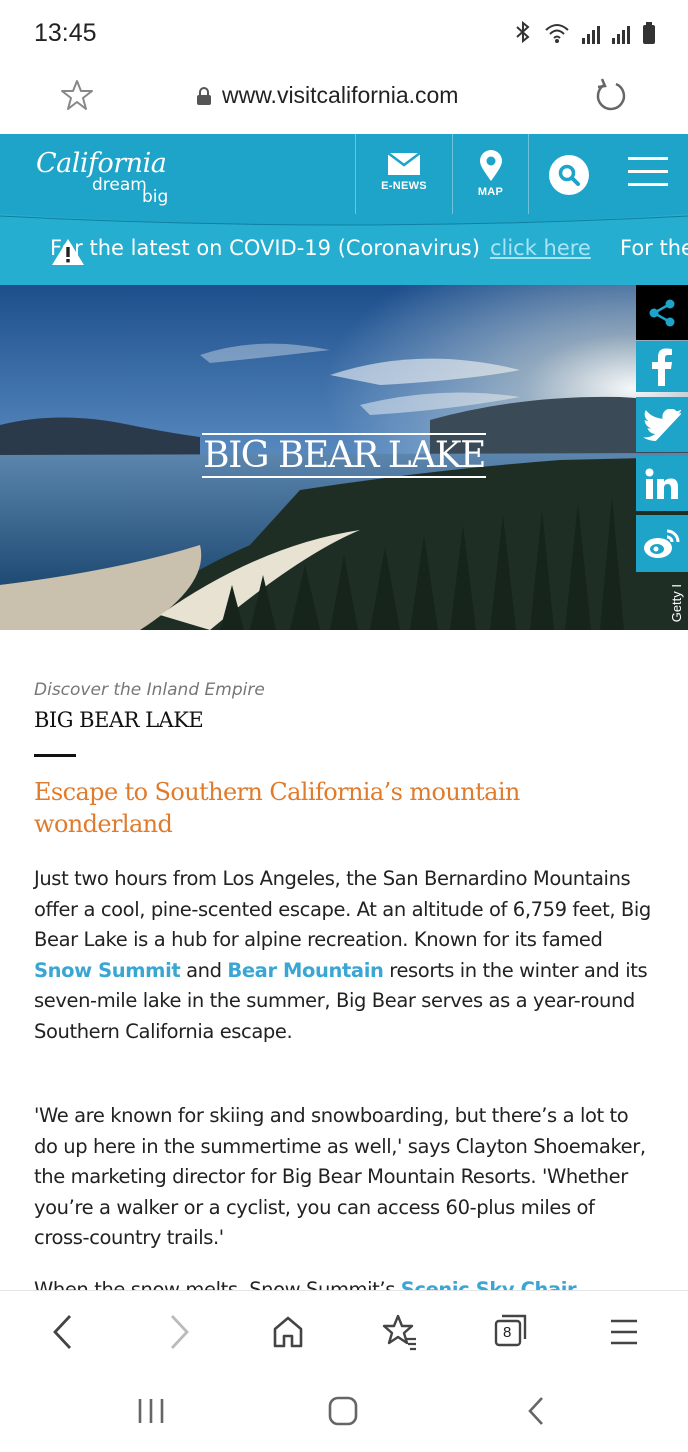 Image resolution: width=688 pixels, height=1452 pixels. What do you see at coordinates (489, 1284) in the screenshot?
I see `scenic-sky-chair-link: Scenic Sky Chair` at bounding box center [489, 1284].